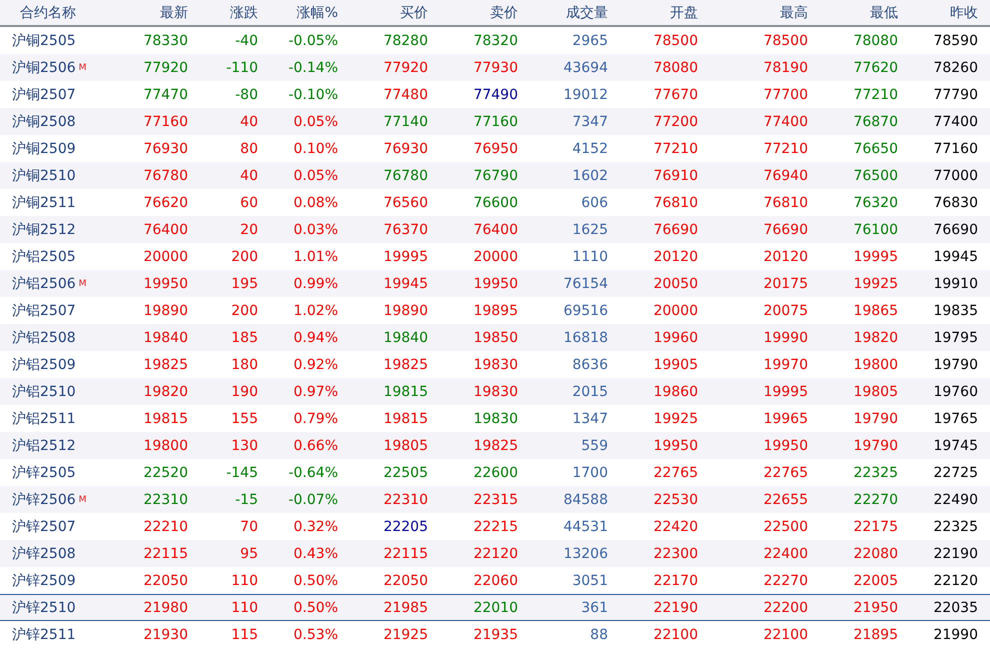 Image resolution: width=990 pixels, height=650 pixels. What do you see at coordinates (495, 607) in the screenshot?
I see `table-row: 沪锌2510 21980 110 0.50% 21985 22010 361 22190 22200 21950 22035` at bounding box center [495, 607].